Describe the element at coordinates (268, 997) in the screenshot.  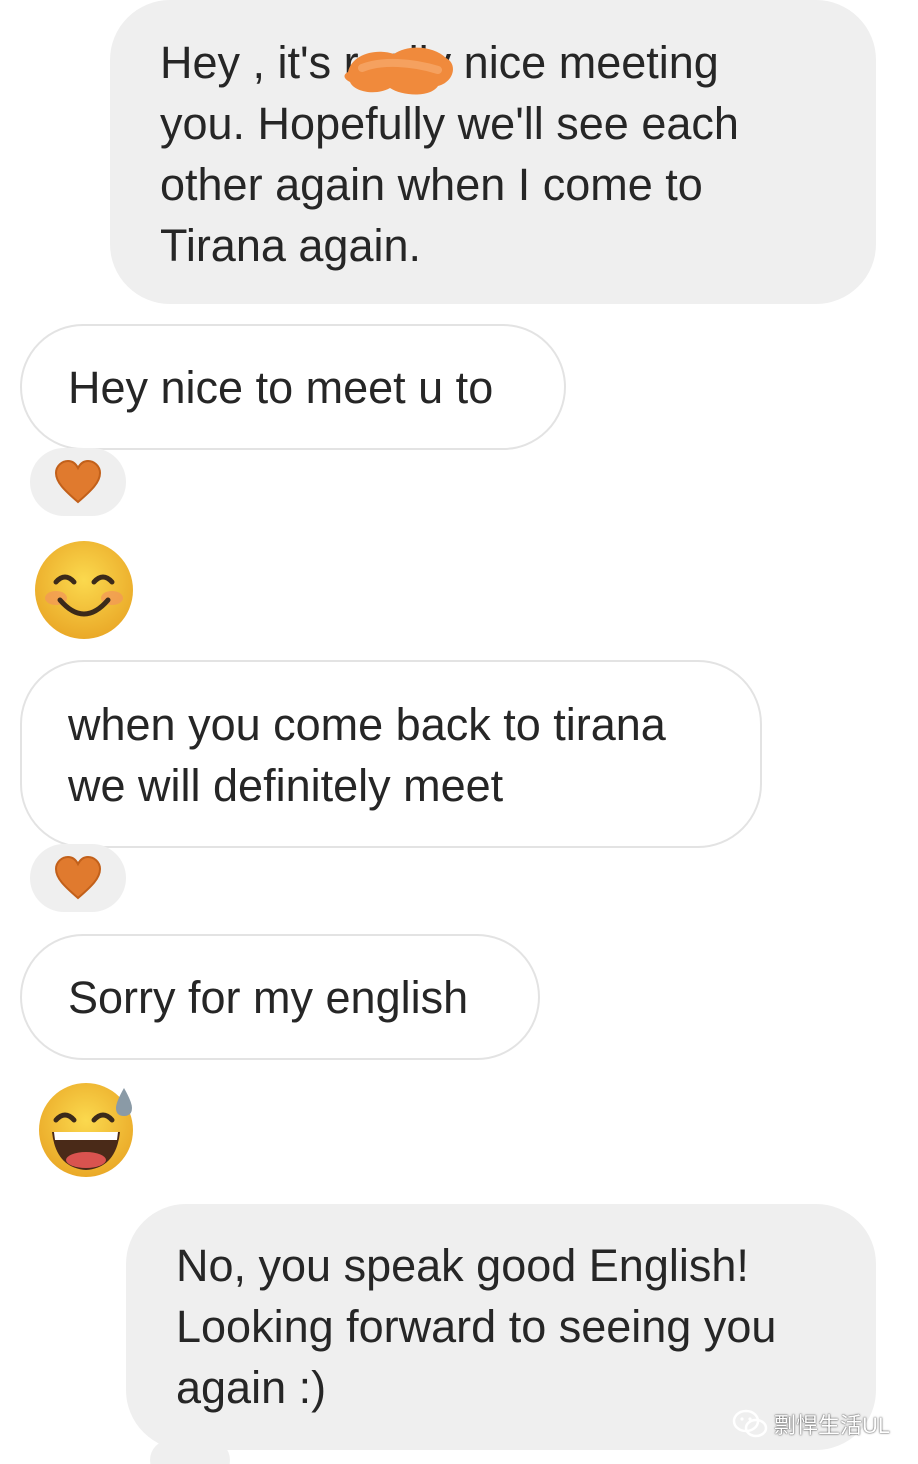
I see `message-text: Sorry for my english` at that location.